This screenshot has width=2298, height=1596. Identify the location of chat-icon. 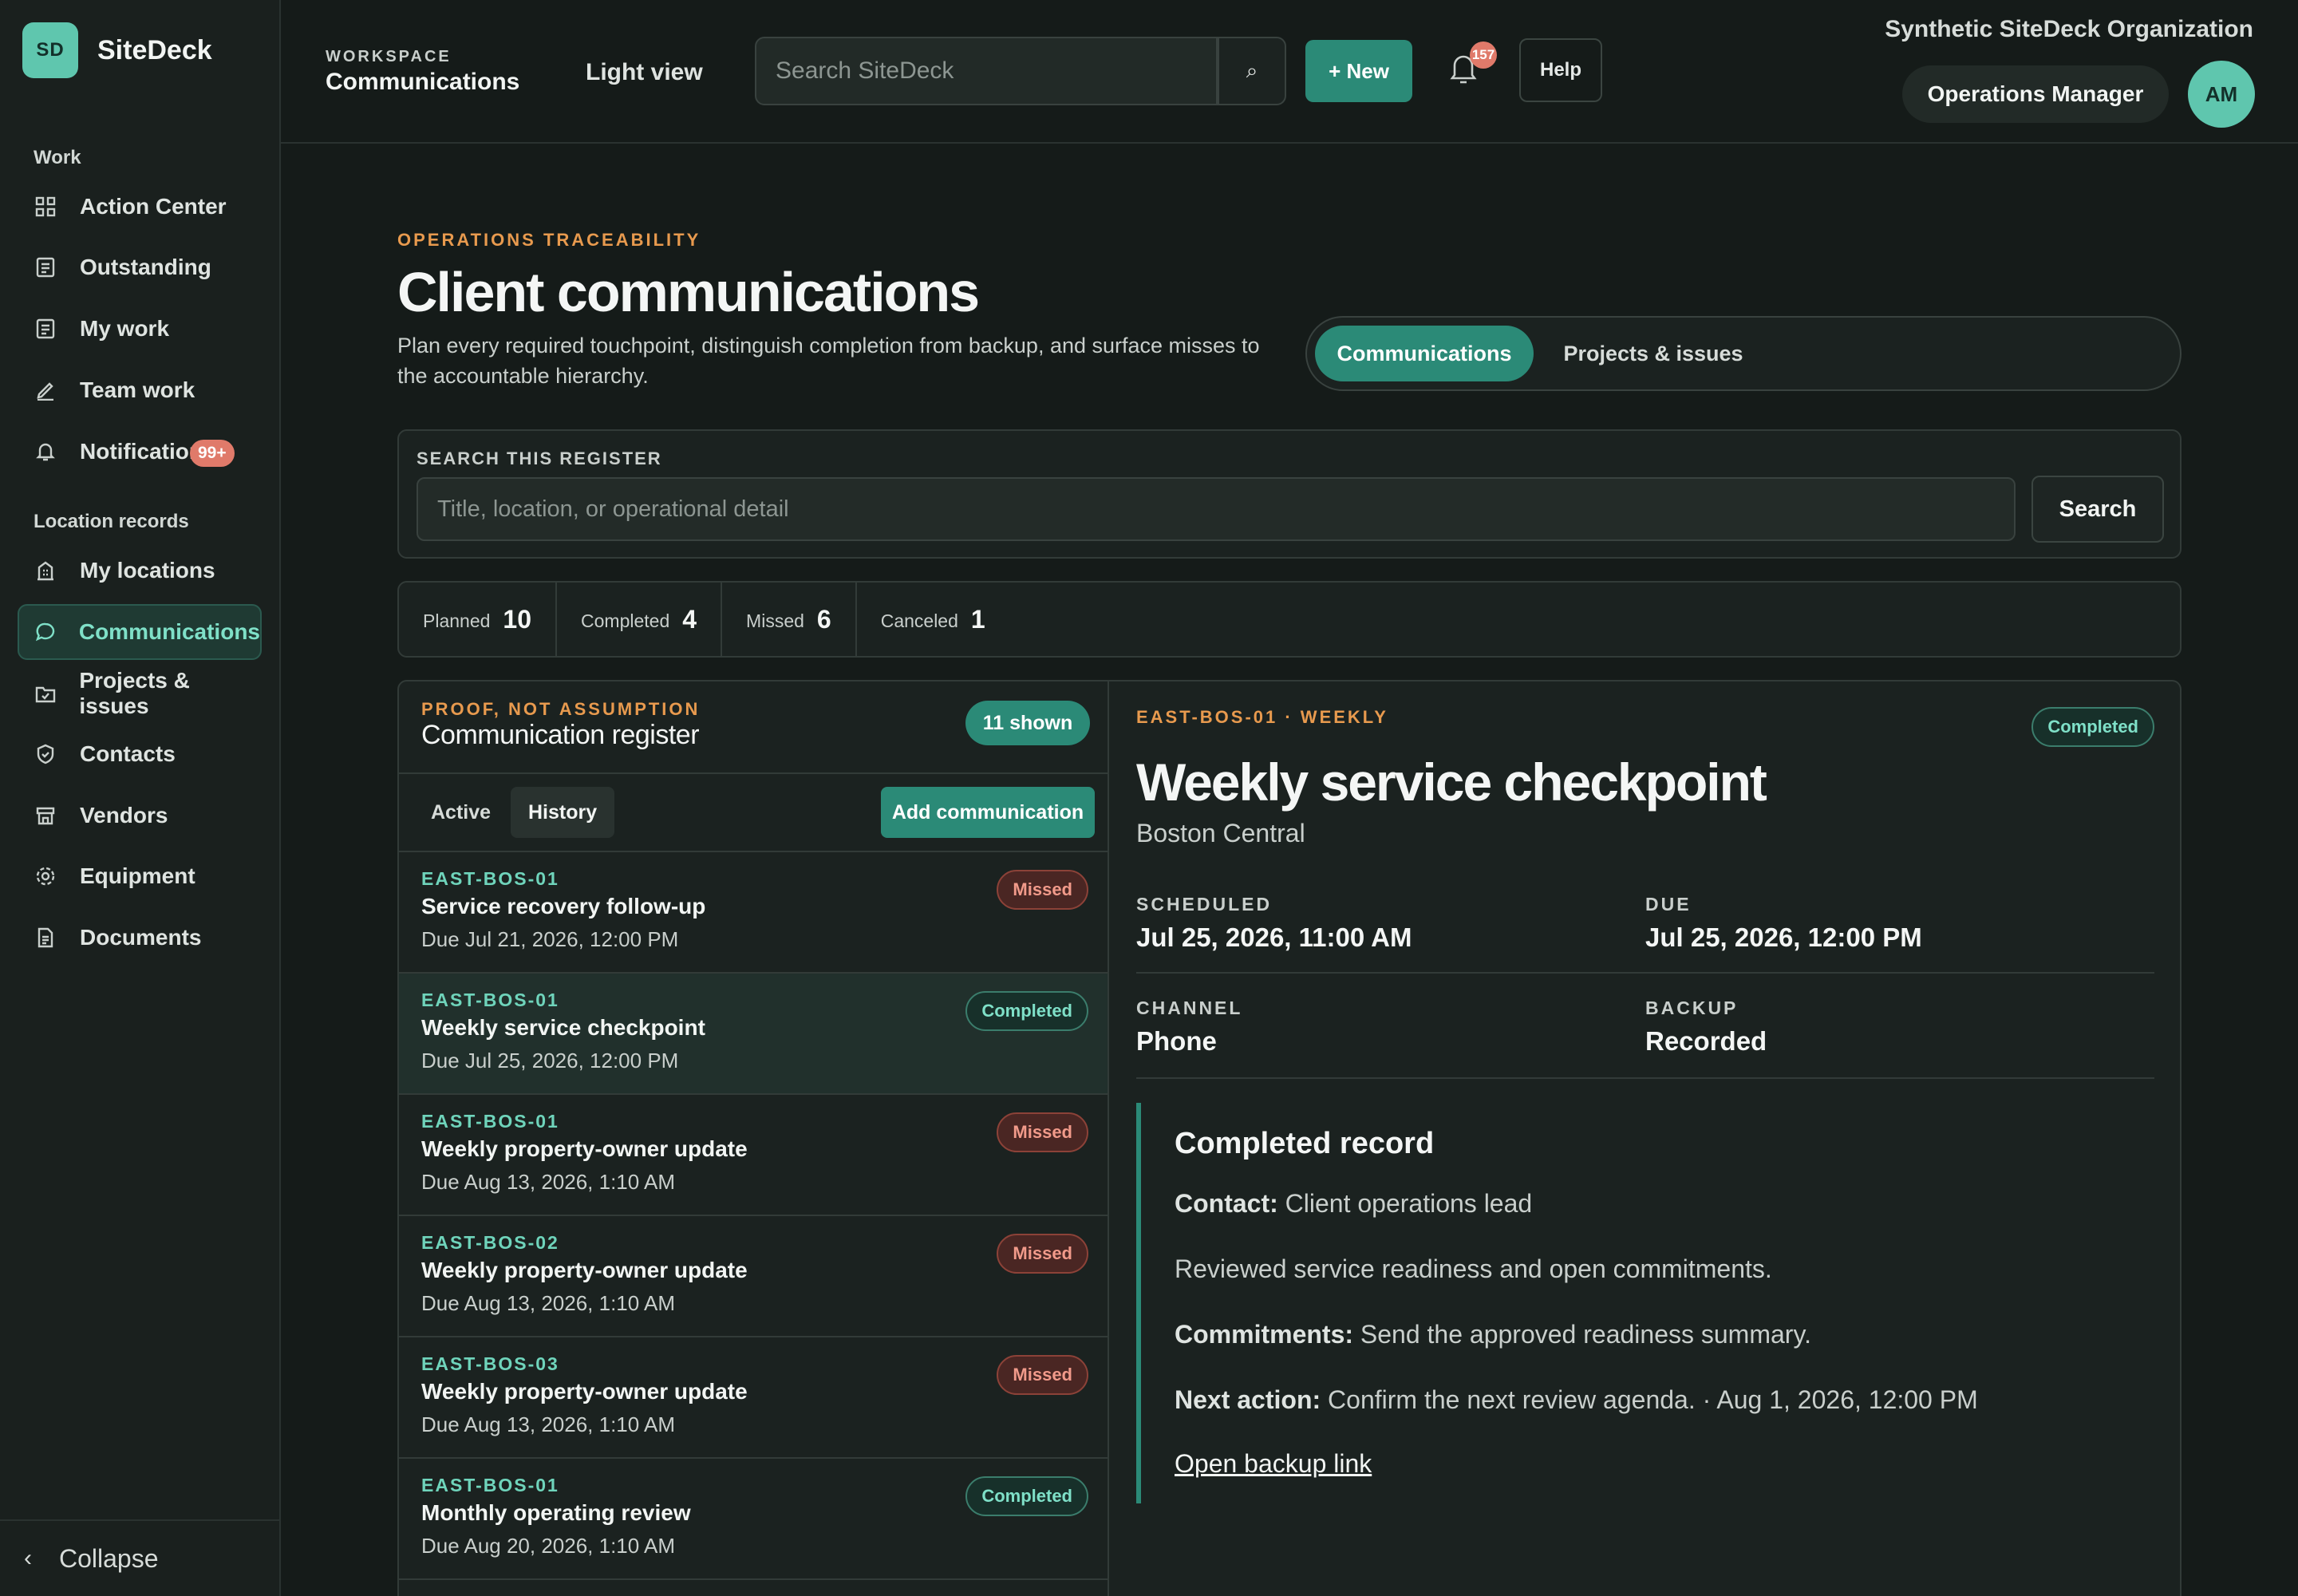
(46, 632).